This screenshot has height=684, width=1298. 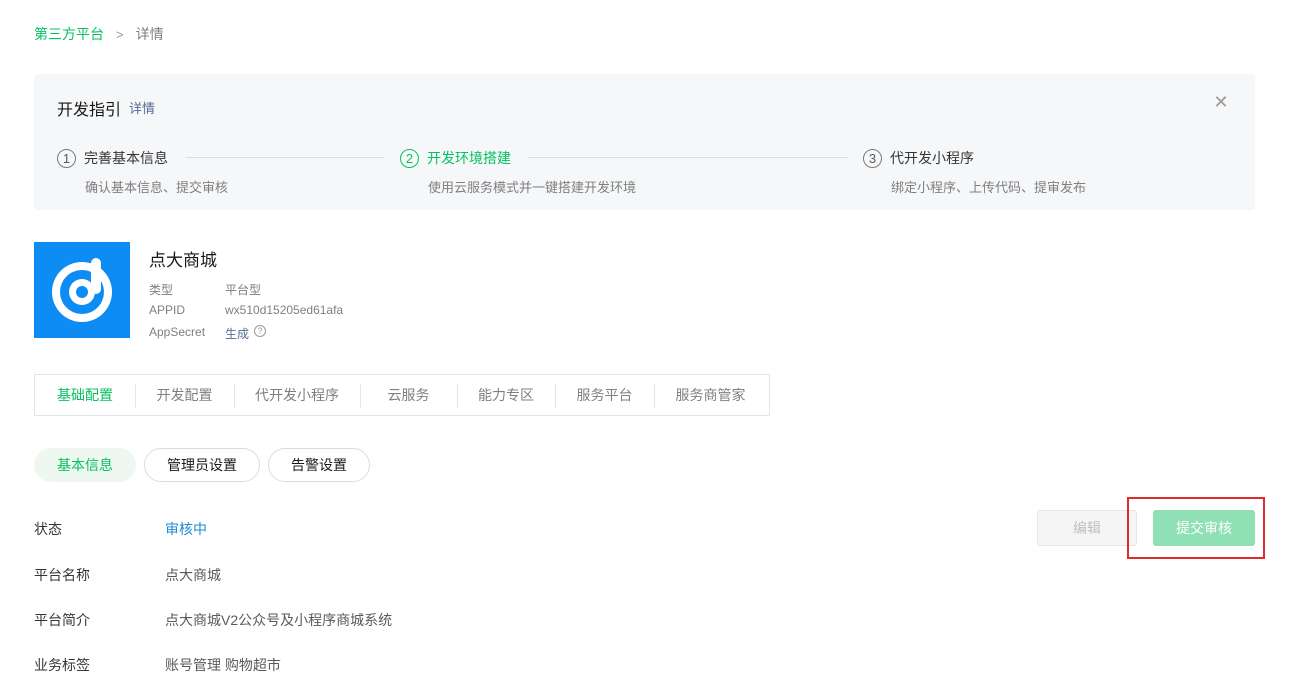 I want to click on breadcrumb-current: 详情, so click(x=149, y=34).